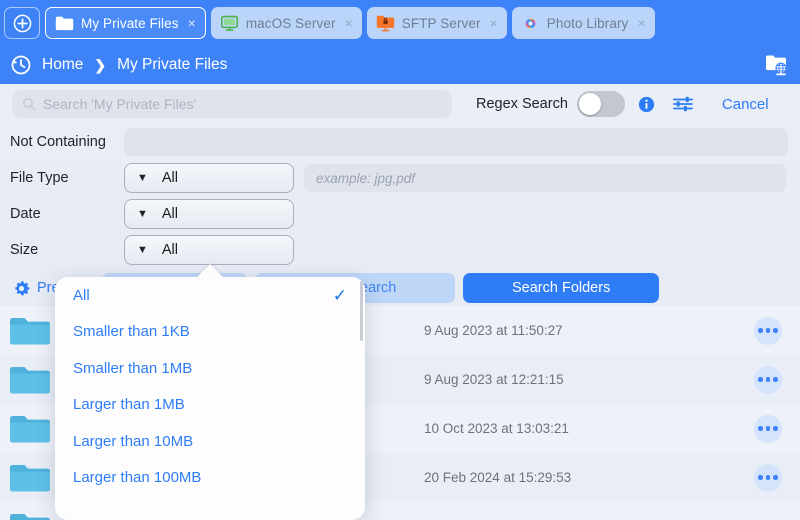 Image resolution: width=800 pixels, height=520 pixels. I want to click on menu-item-label: All, so click(81, 295).